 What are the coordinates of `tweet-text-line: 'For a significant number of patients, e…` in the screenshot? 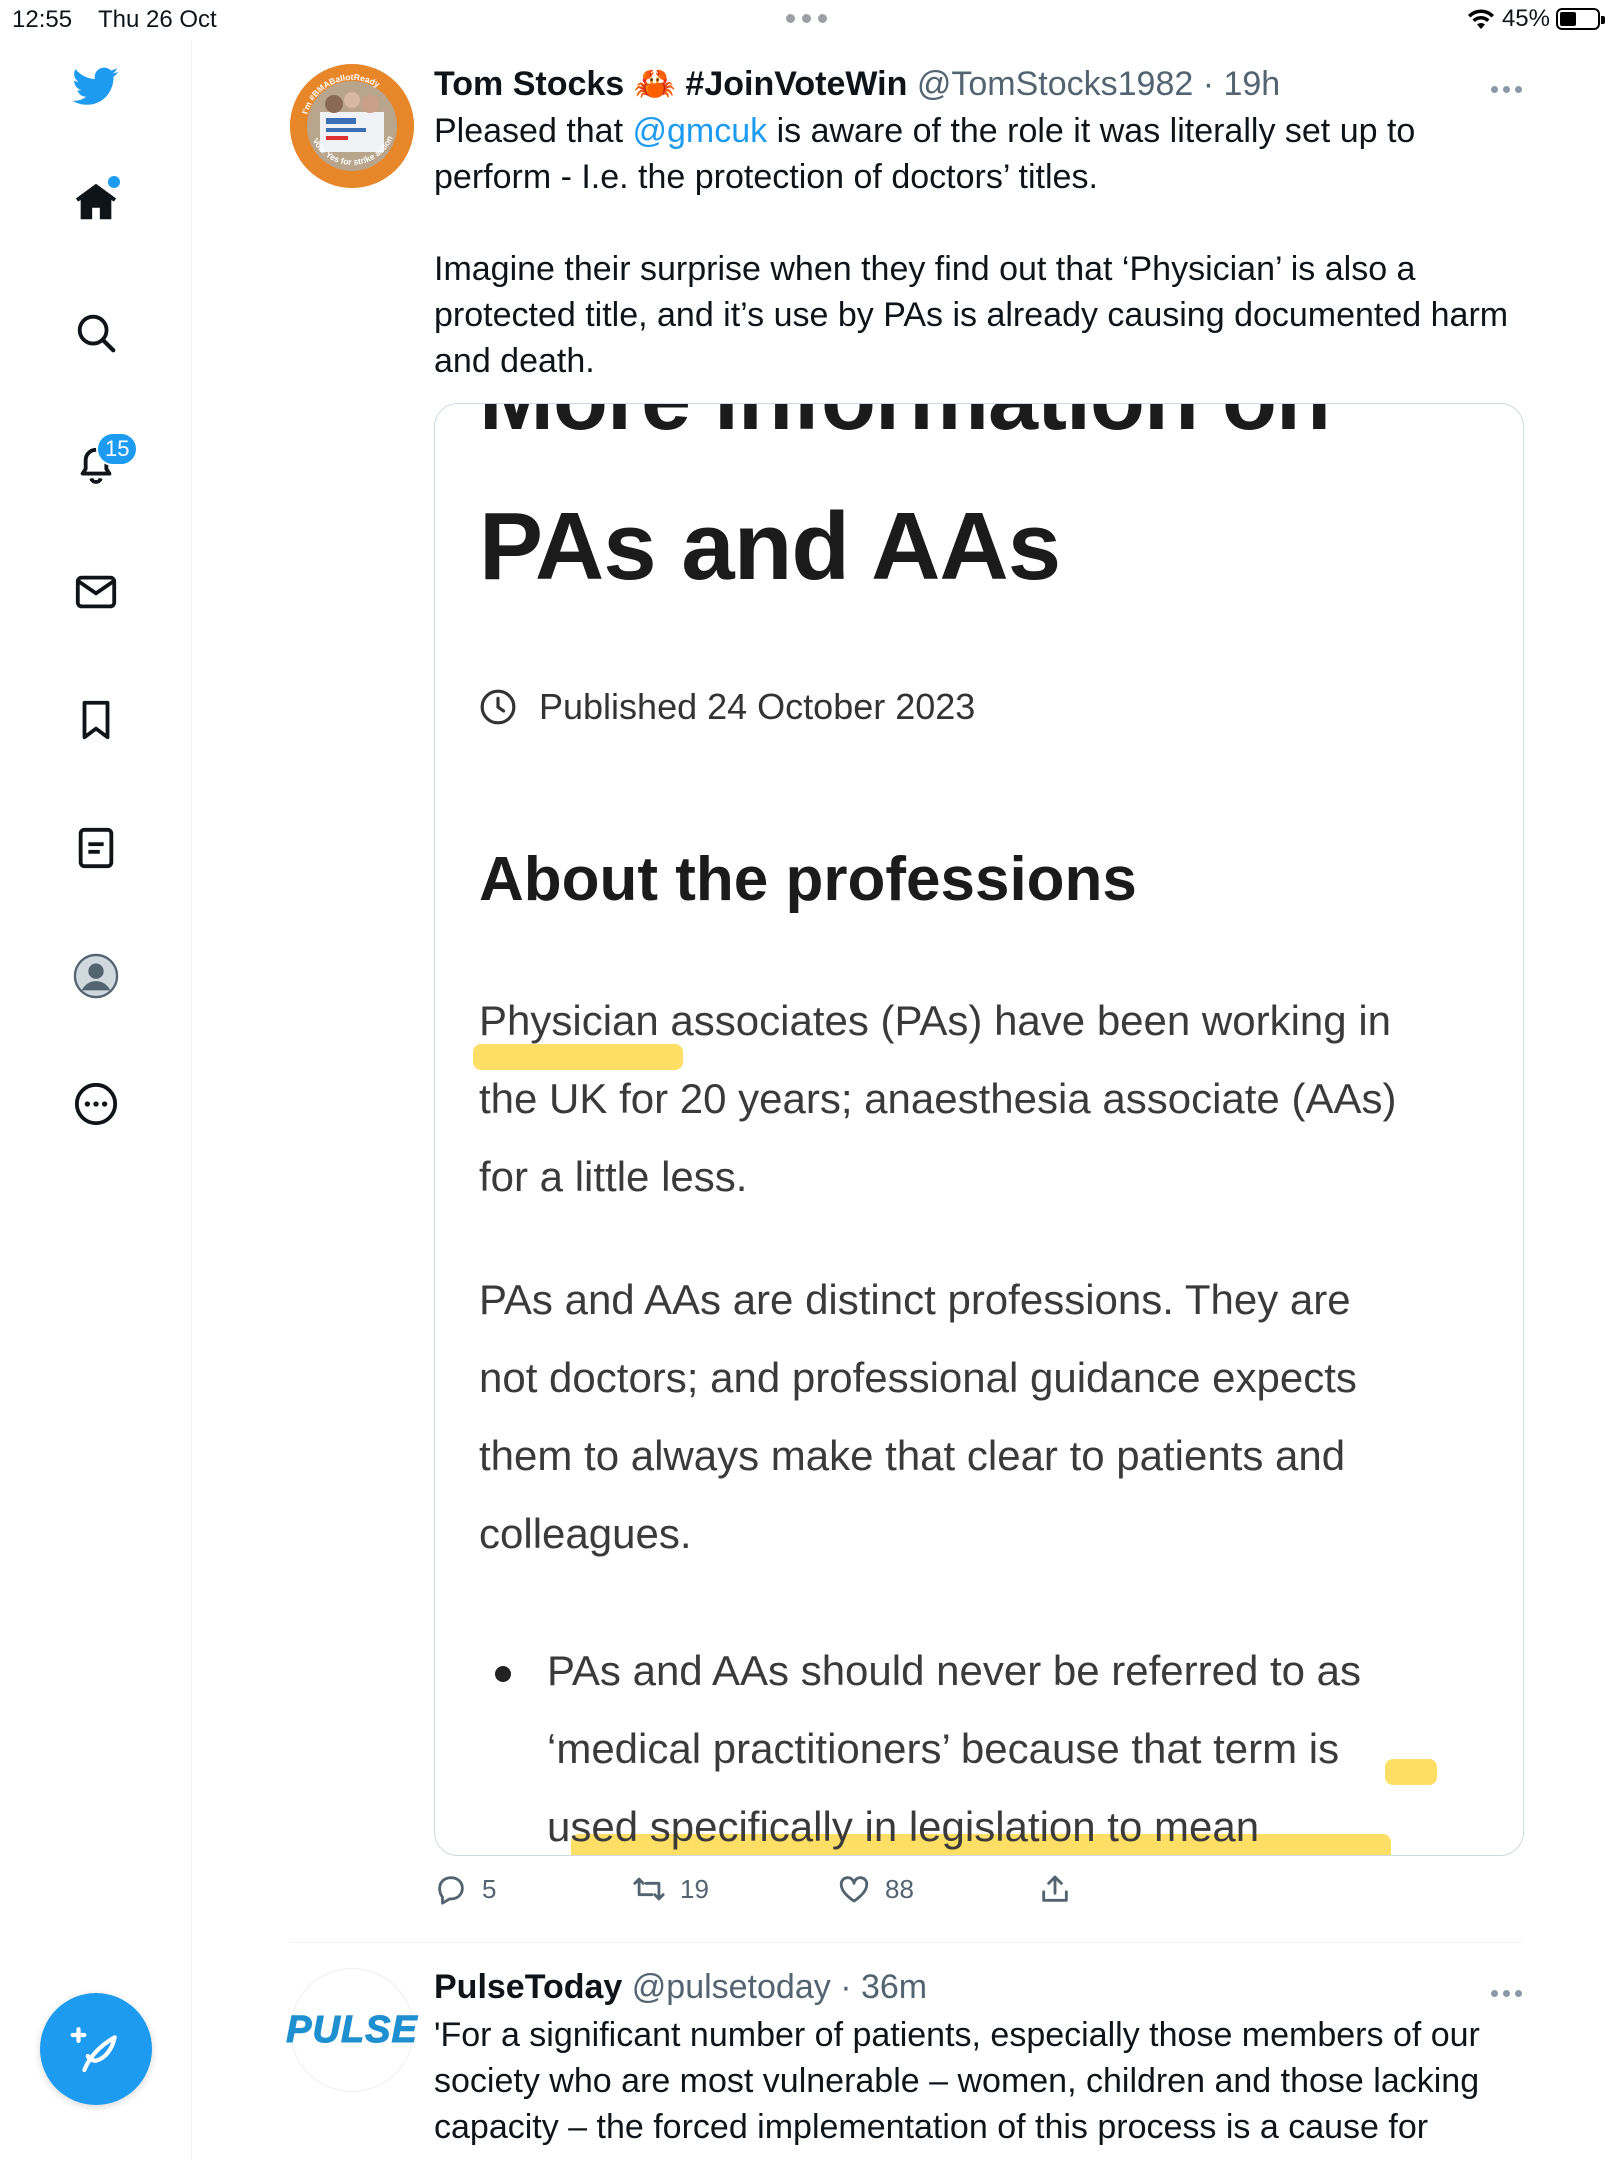 It's located at (957, 2035).